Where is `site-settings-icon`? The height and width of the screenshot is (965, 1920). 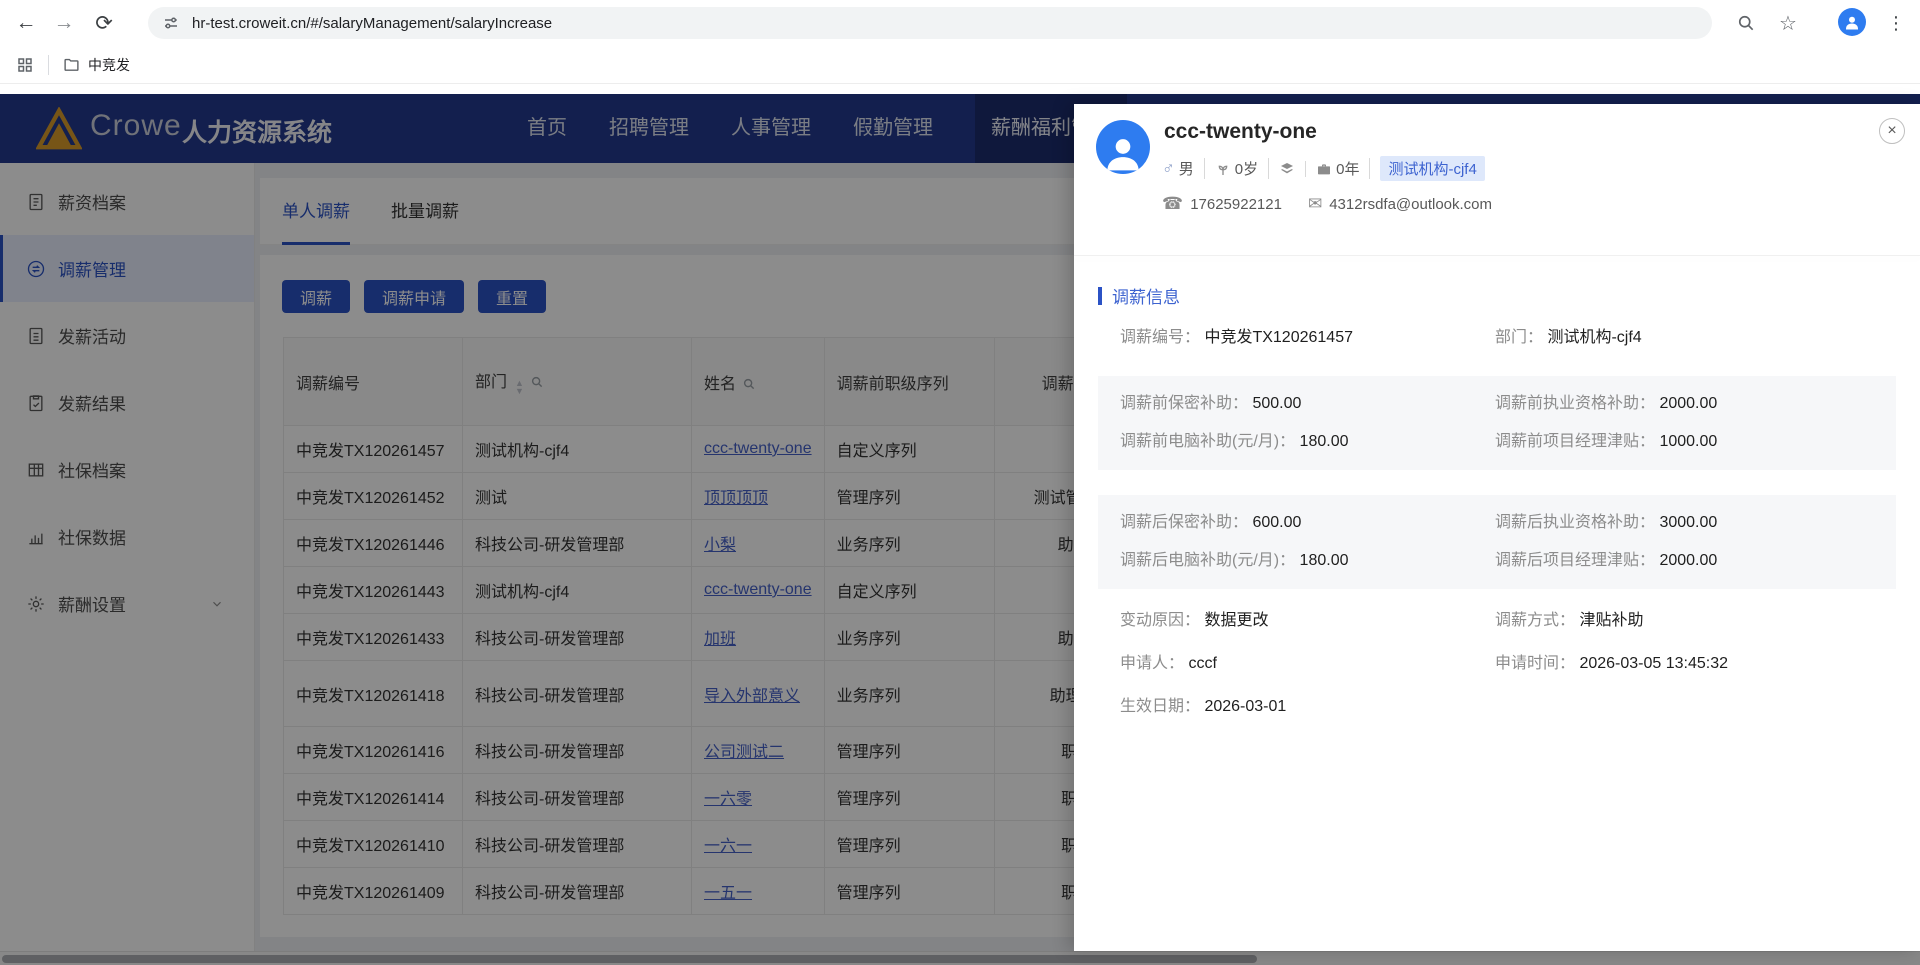 site-settings-icon is located at coordinates (171, 23).